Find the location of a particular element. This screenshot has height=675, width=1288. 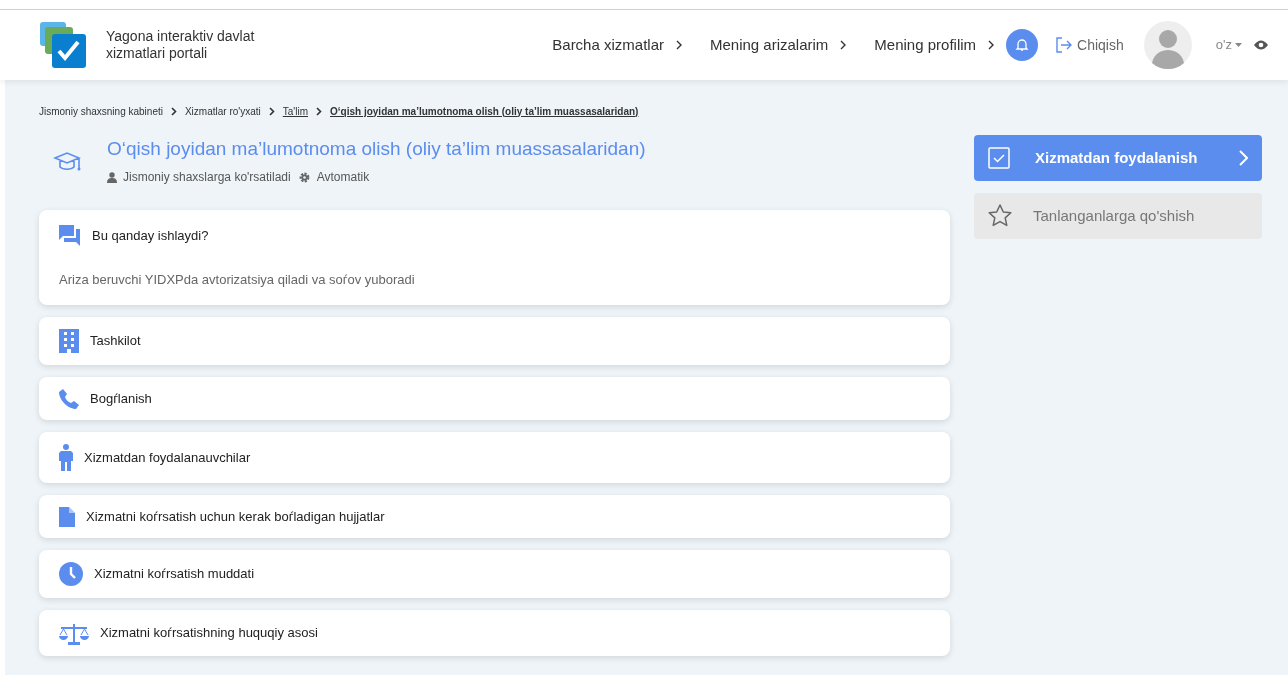

breadcrumb-link: O‘qish joyidan ma’lumotnoma olish (oliy ta’lim muassasalaridan) is located at coordinates (484, 111).